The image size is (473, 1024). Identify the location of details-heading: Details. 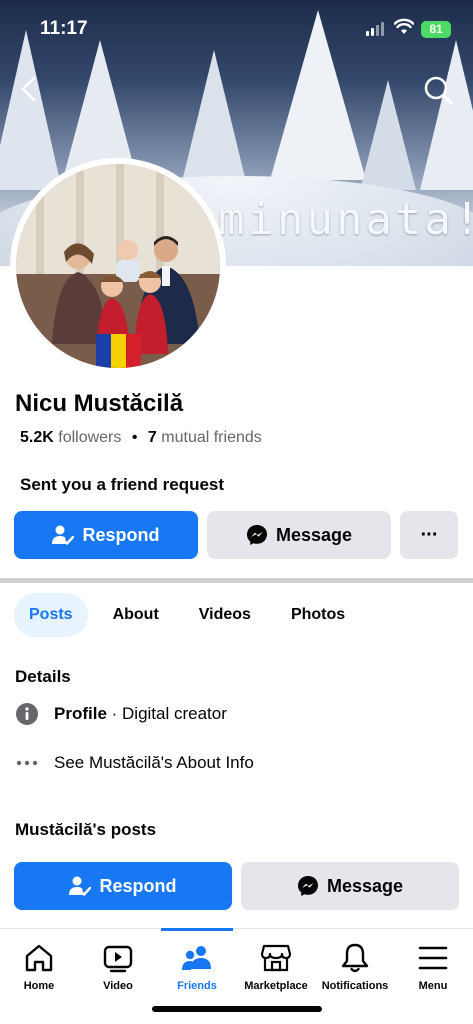
(43, 676).